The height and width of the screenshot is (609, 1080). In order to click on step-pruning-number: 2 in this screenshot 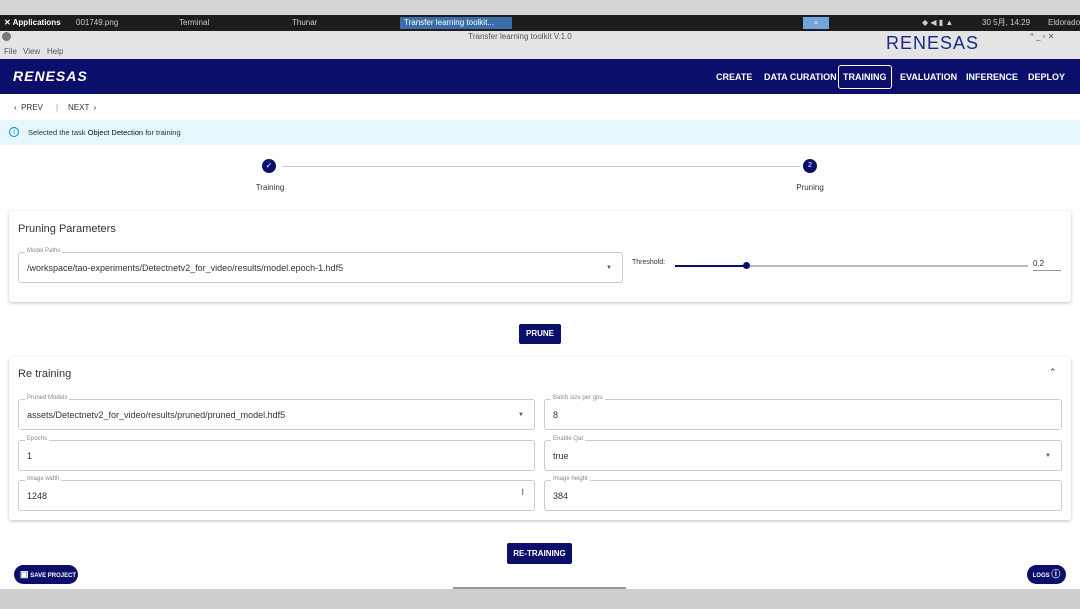, I will do `click(810, 166)`.